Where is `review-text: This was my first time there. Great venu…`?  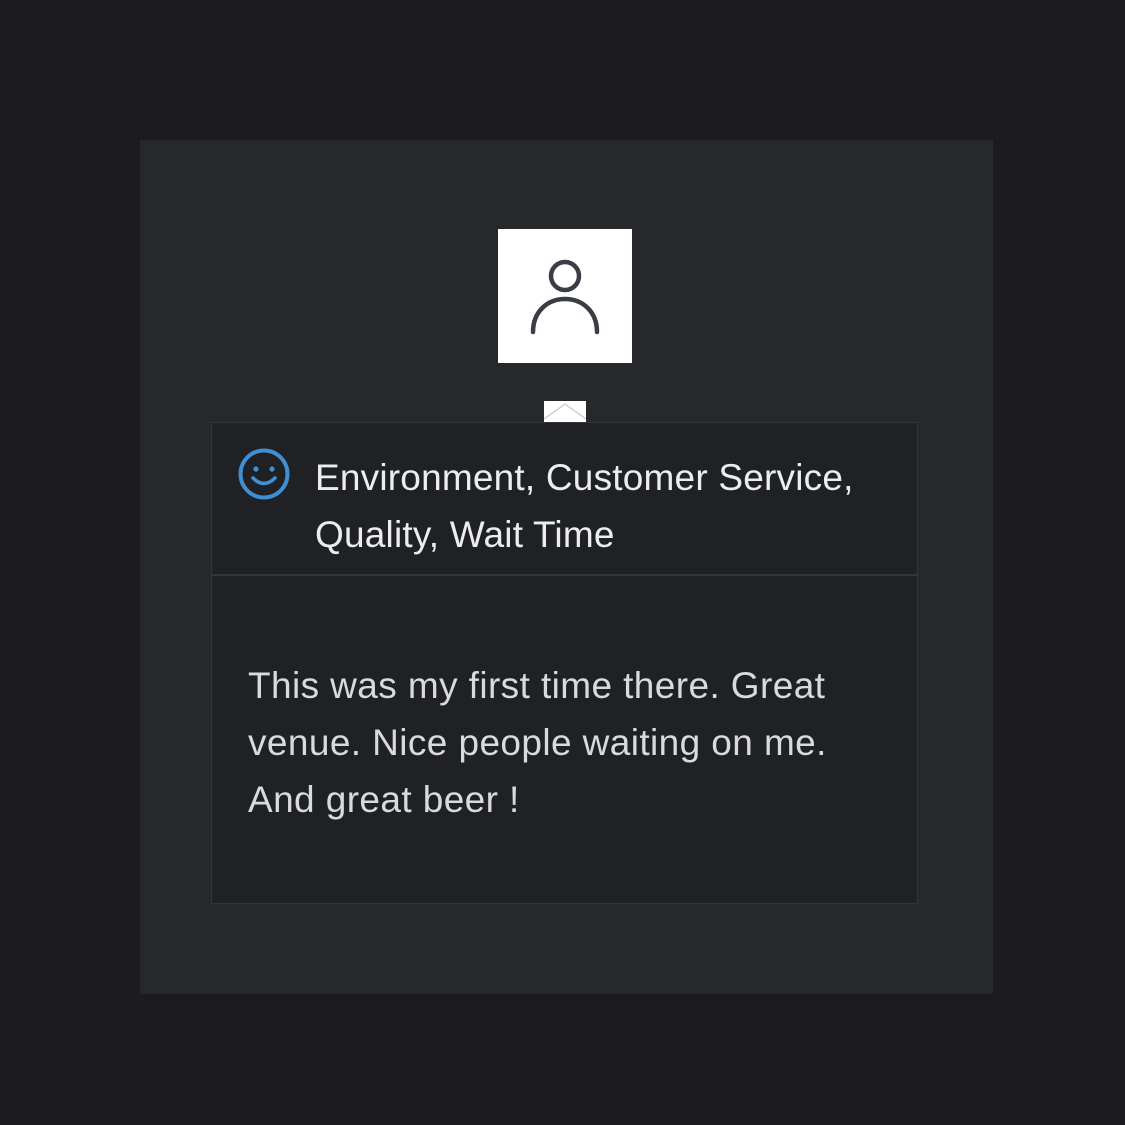 review-text: This was my first time there. Great venu… is located at coordinates (537, 742).